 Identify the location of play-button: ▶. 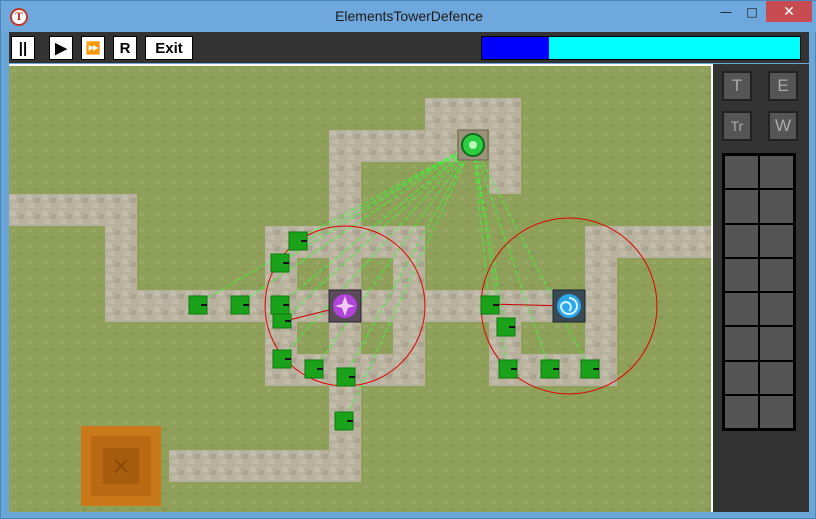
(61, 48).